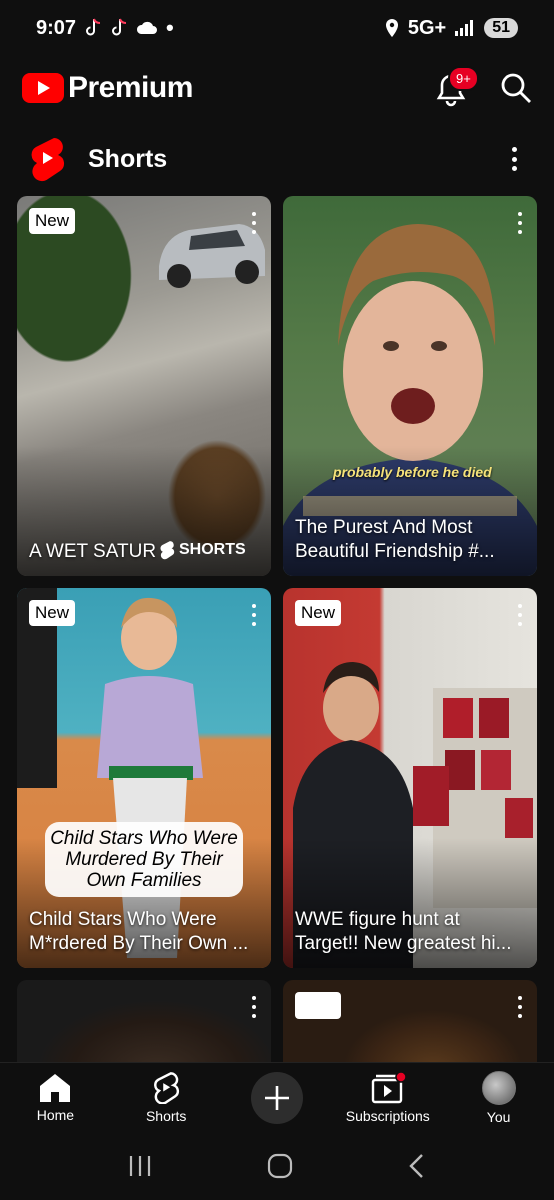  I want to click on youtube-premium-logo: Premium, so click(107, 88).